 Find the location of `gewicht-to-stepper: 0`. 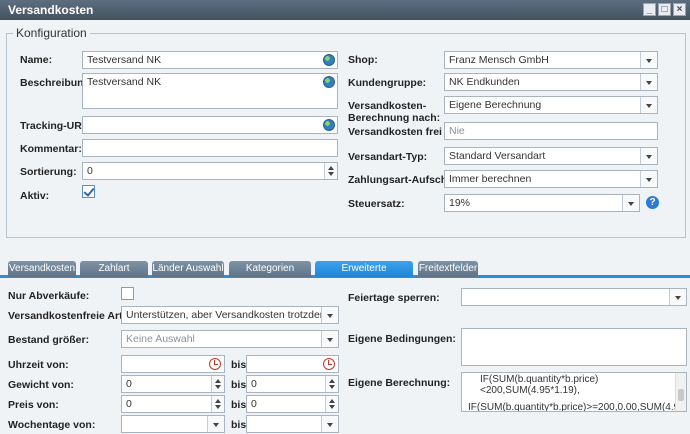

gewicht-to-stepper: 0 is located at coordinates (292, 384).